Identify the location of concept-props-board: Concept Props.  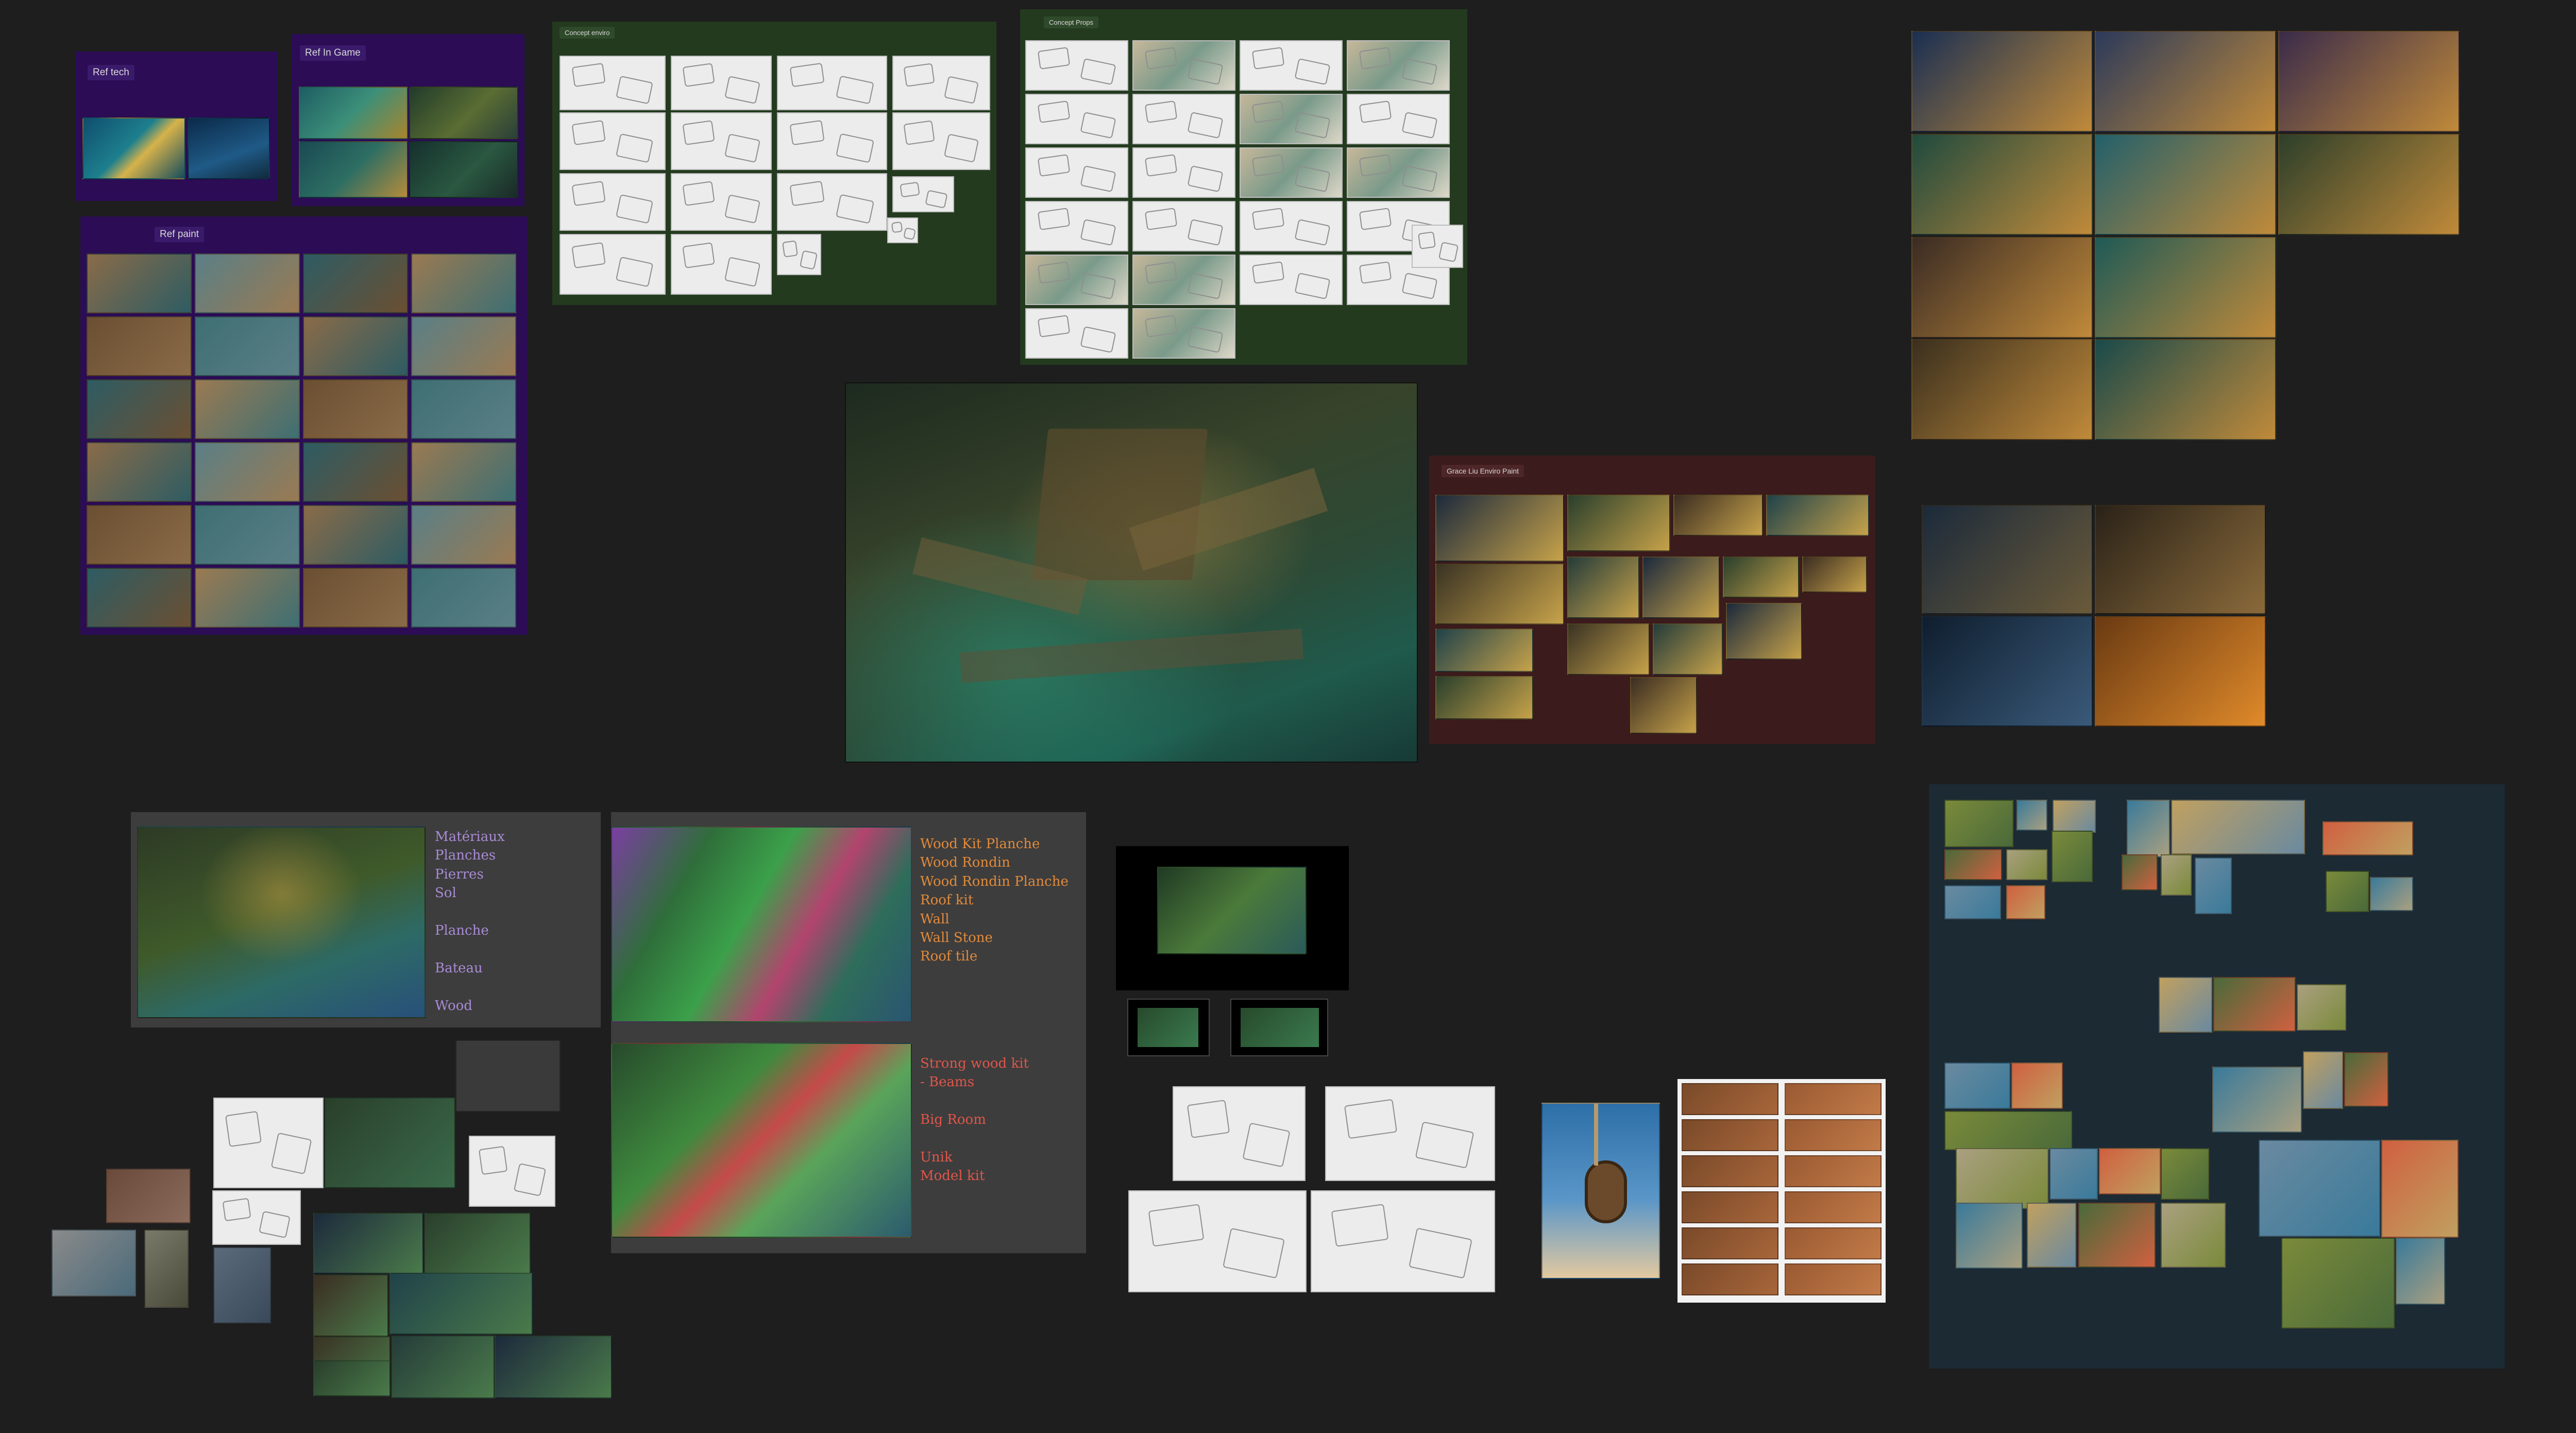
(1243, 187).